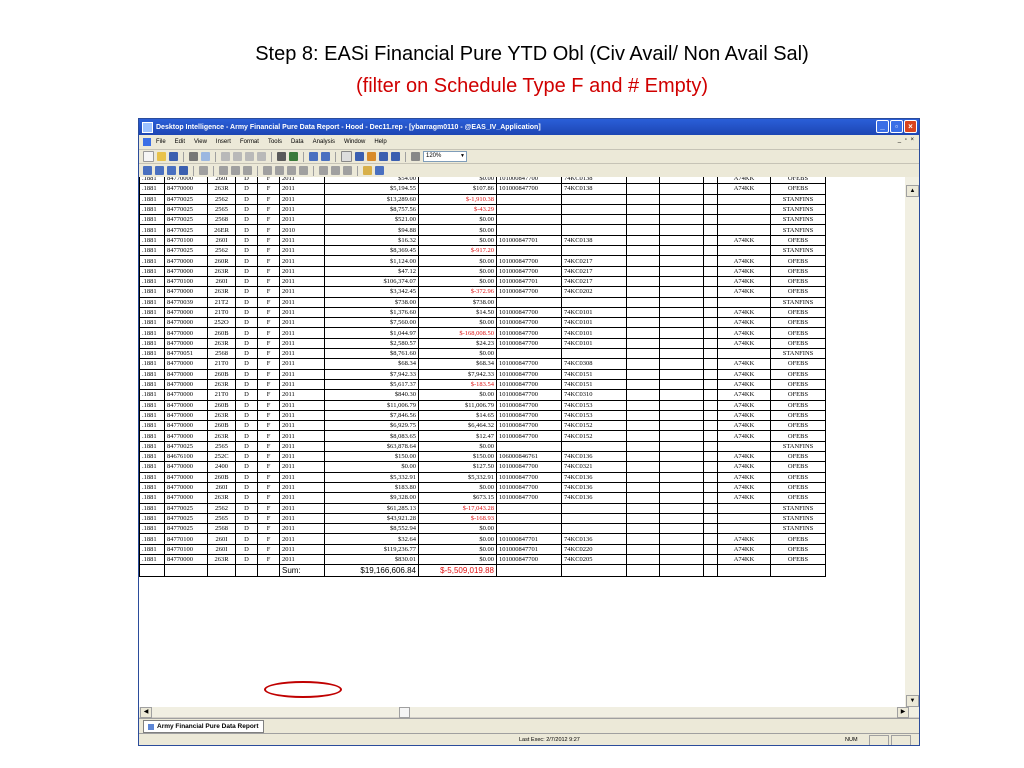 Image resolution: width=1024 pixels, height=768 pixels. Describe the element at coordinates (371, 261) in the screenshot. I see `amount-cell: $1,124.00` at that location.